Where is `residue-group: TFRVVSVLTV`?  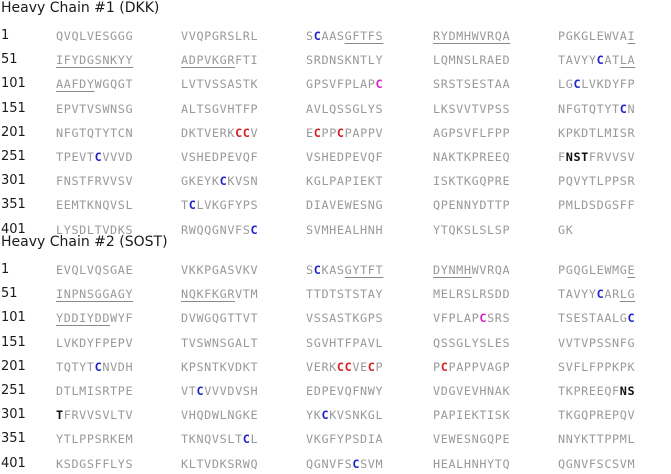 residue-group: TFRVVSVLTV is located at coordinates (95, 415).